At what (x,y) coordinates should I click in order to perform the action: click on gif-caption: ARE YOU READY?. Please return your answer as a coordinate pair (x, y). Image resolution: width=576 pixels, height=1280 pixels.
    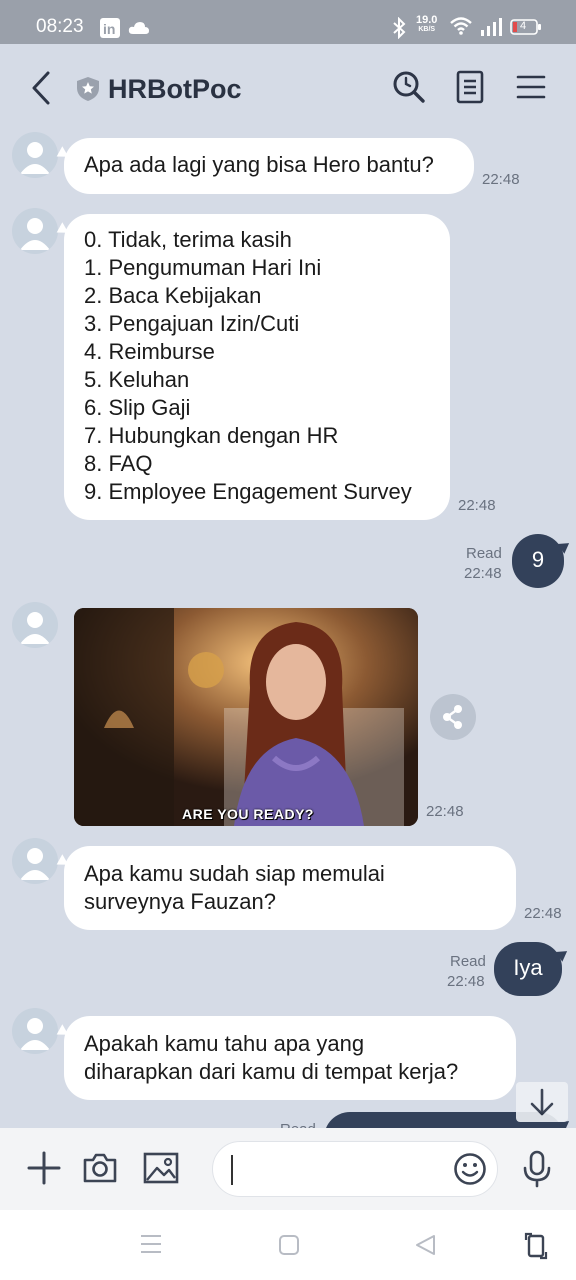
    Looking at the image, I should click on (248, 814).